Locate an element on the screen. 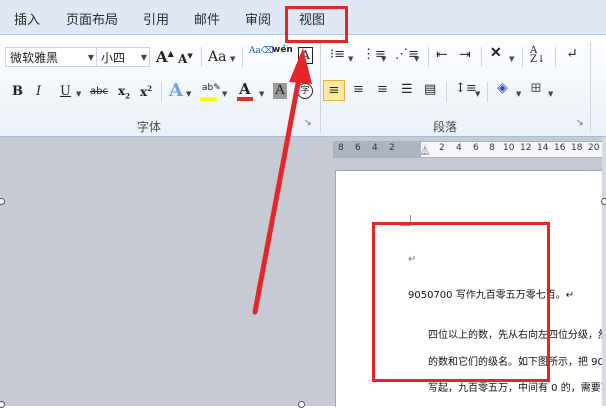 The height and width of the screenshot is (408, 606). annotation-arrow is located at coordinates (282, 181).